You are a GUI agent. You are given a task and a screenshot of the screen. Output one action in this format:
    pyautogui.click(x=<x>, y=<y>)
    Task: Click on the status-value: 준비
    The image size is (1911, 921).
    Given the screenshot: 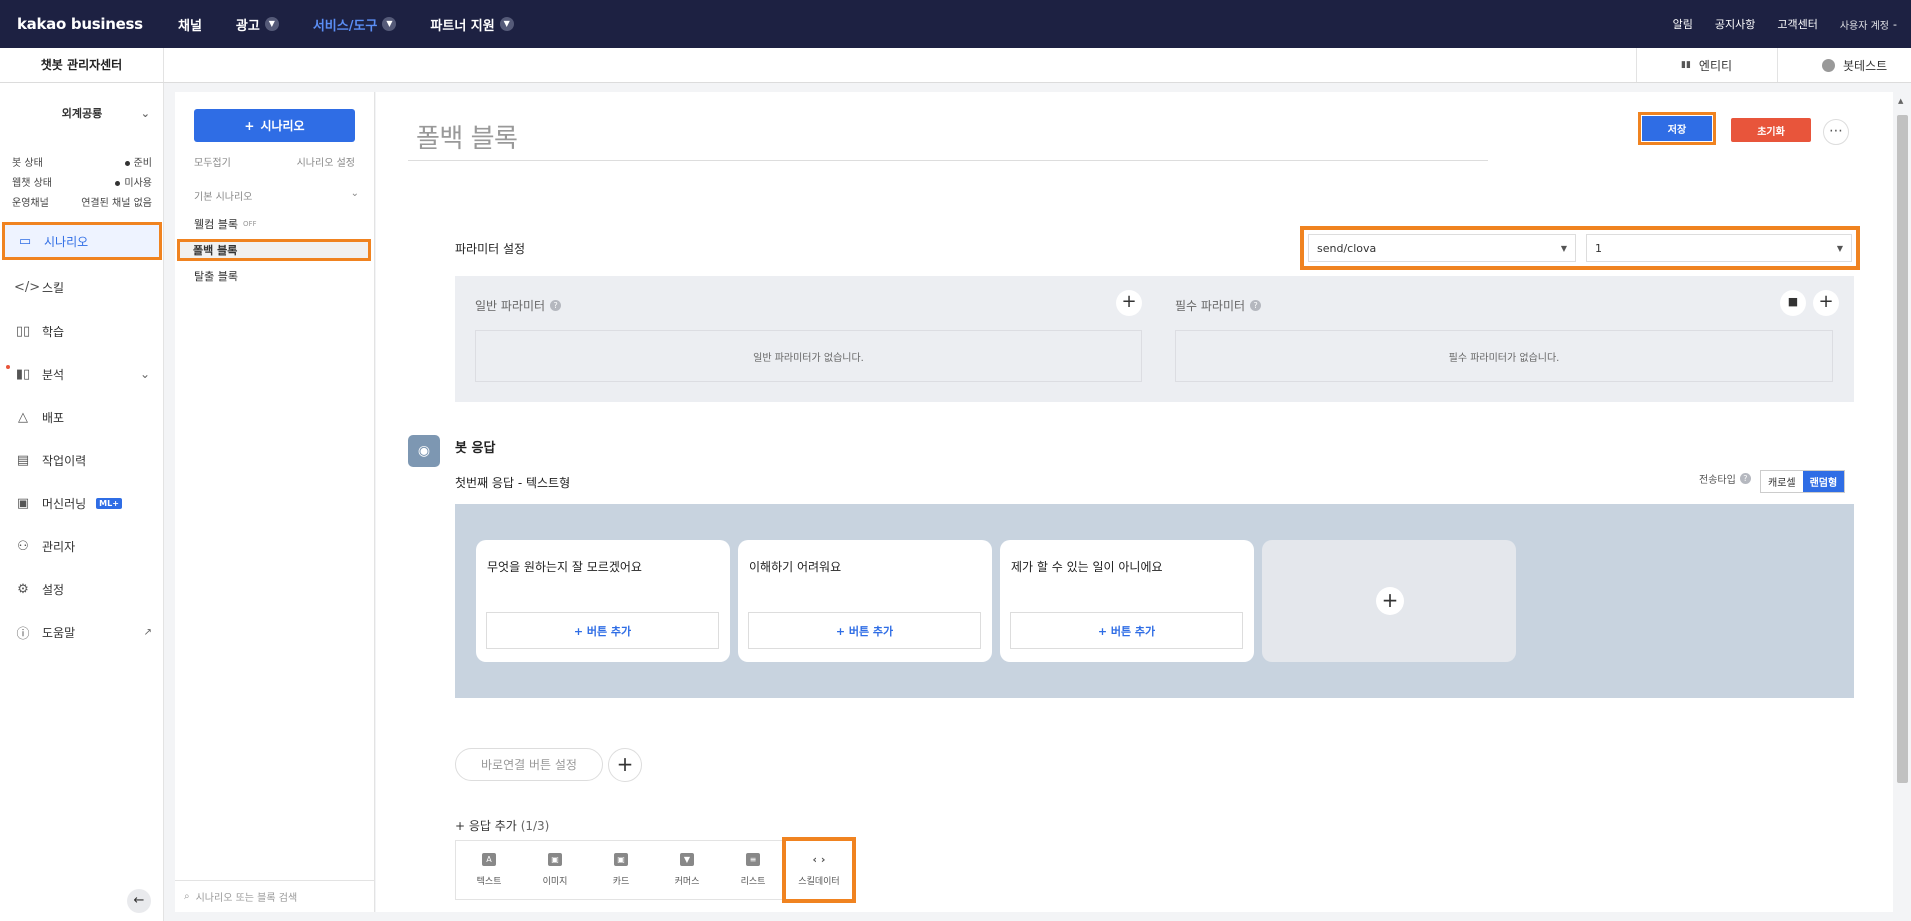 What is the action you would take?
    pyautogui.click(x=138, y=161)
    